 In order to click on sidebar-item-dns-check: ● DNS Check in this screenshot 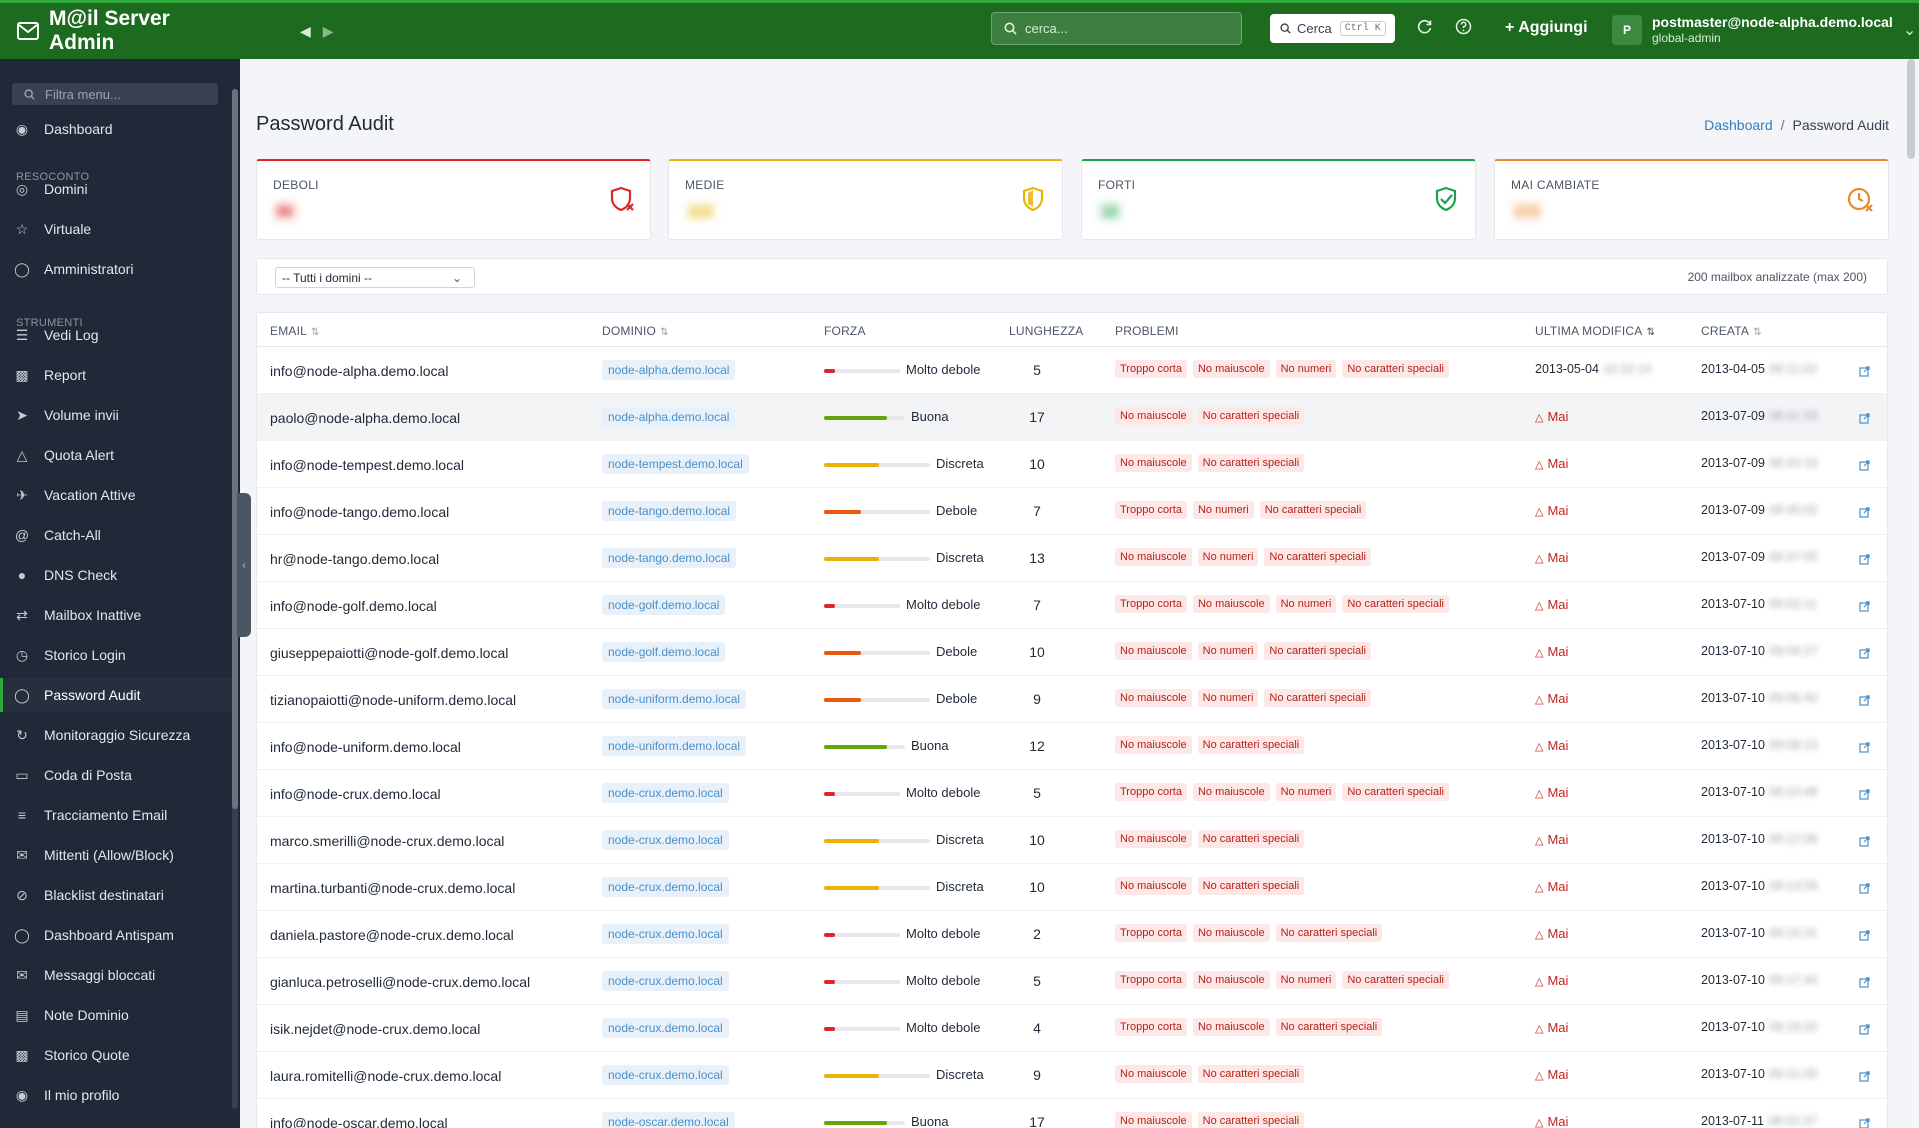, I will do `click(116, 575)`.